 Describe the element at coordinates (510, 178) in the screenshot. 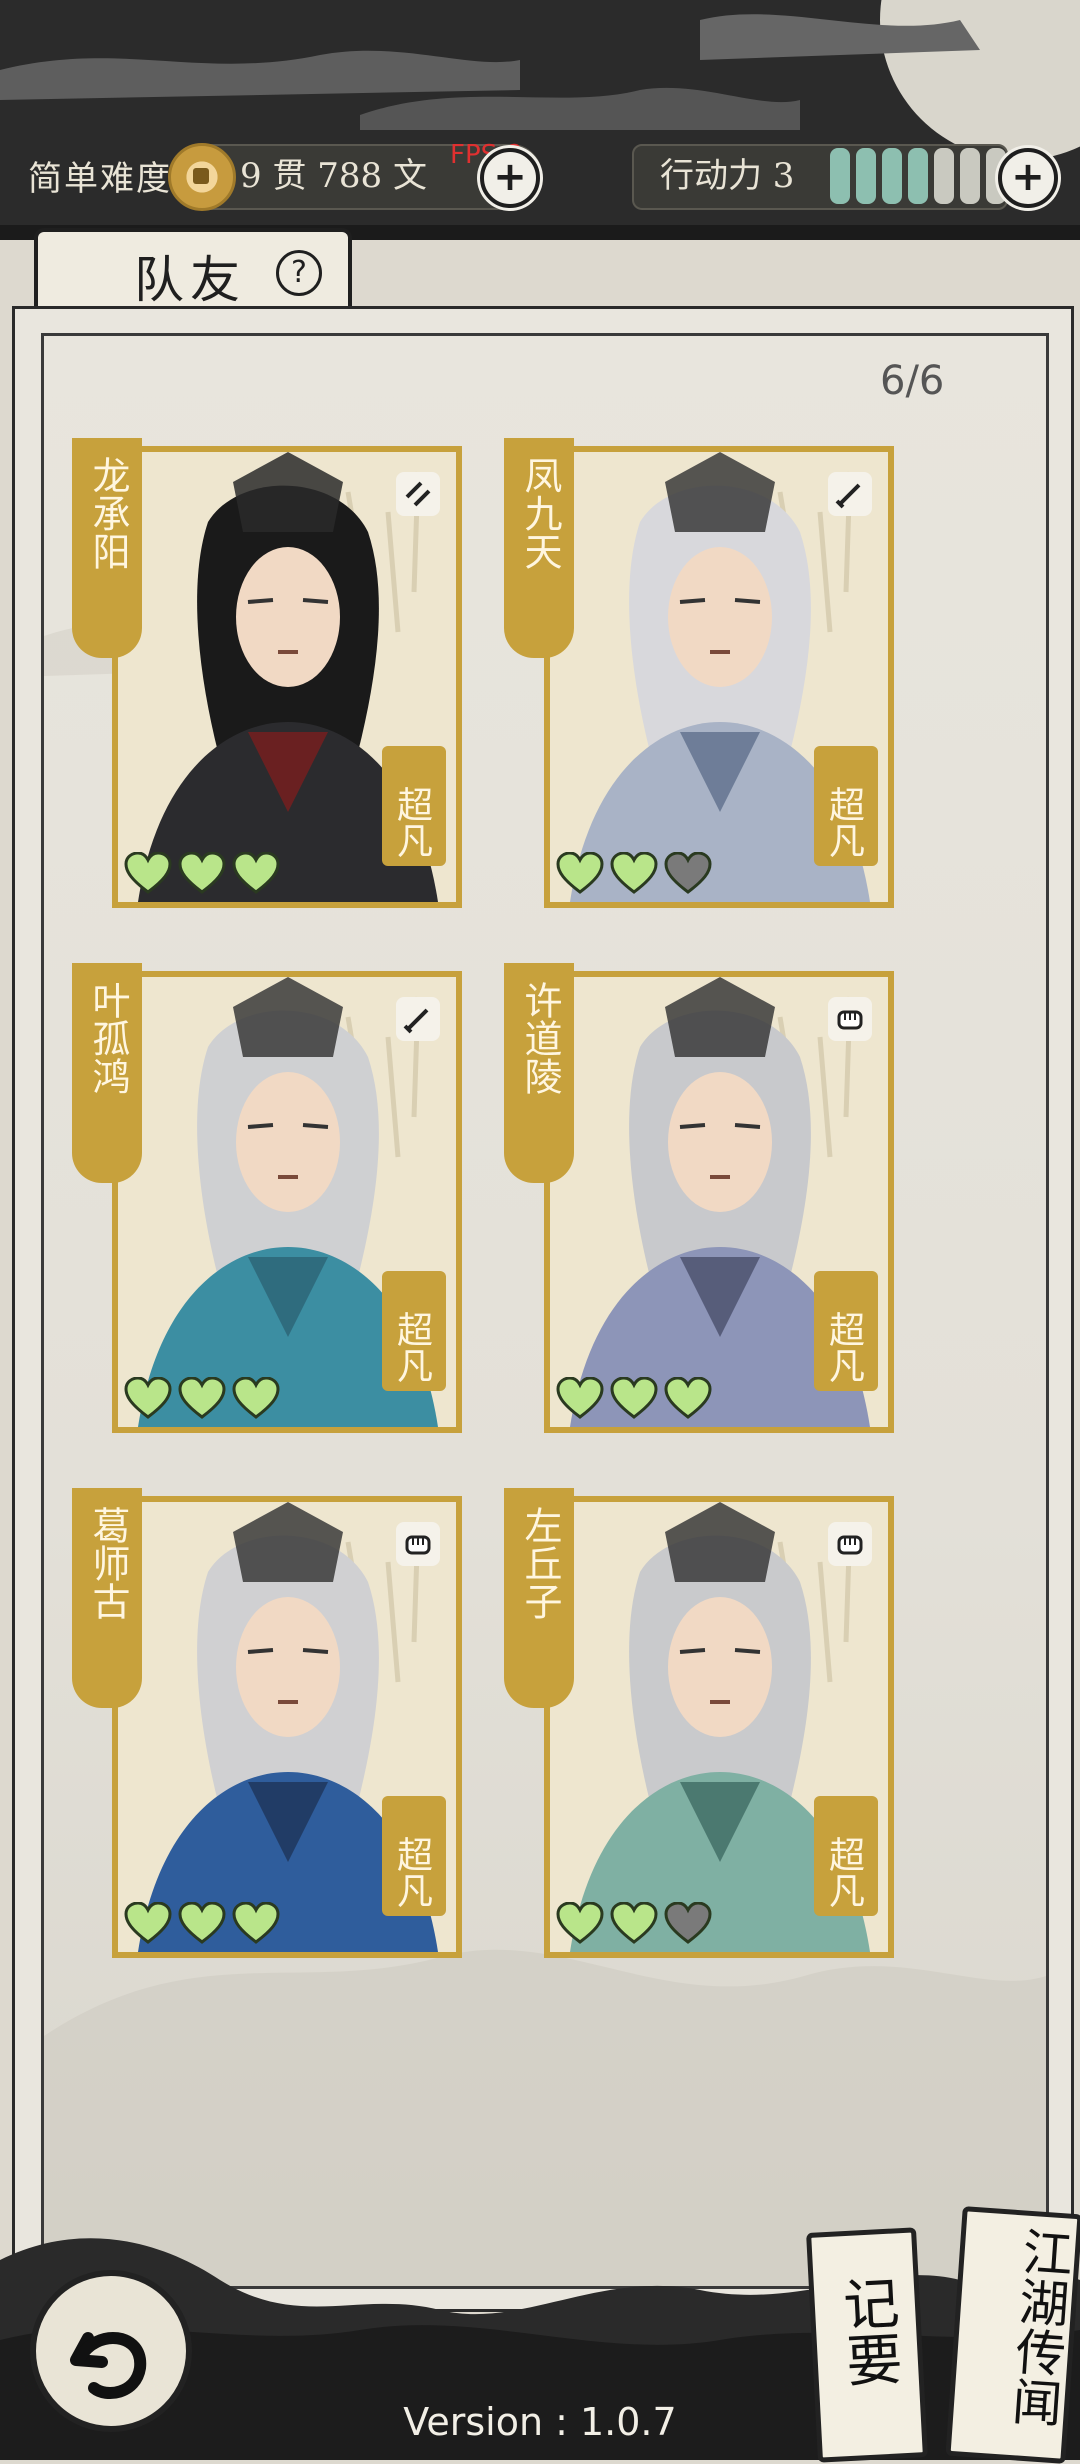

I see `add-currency-button: +` at that location.